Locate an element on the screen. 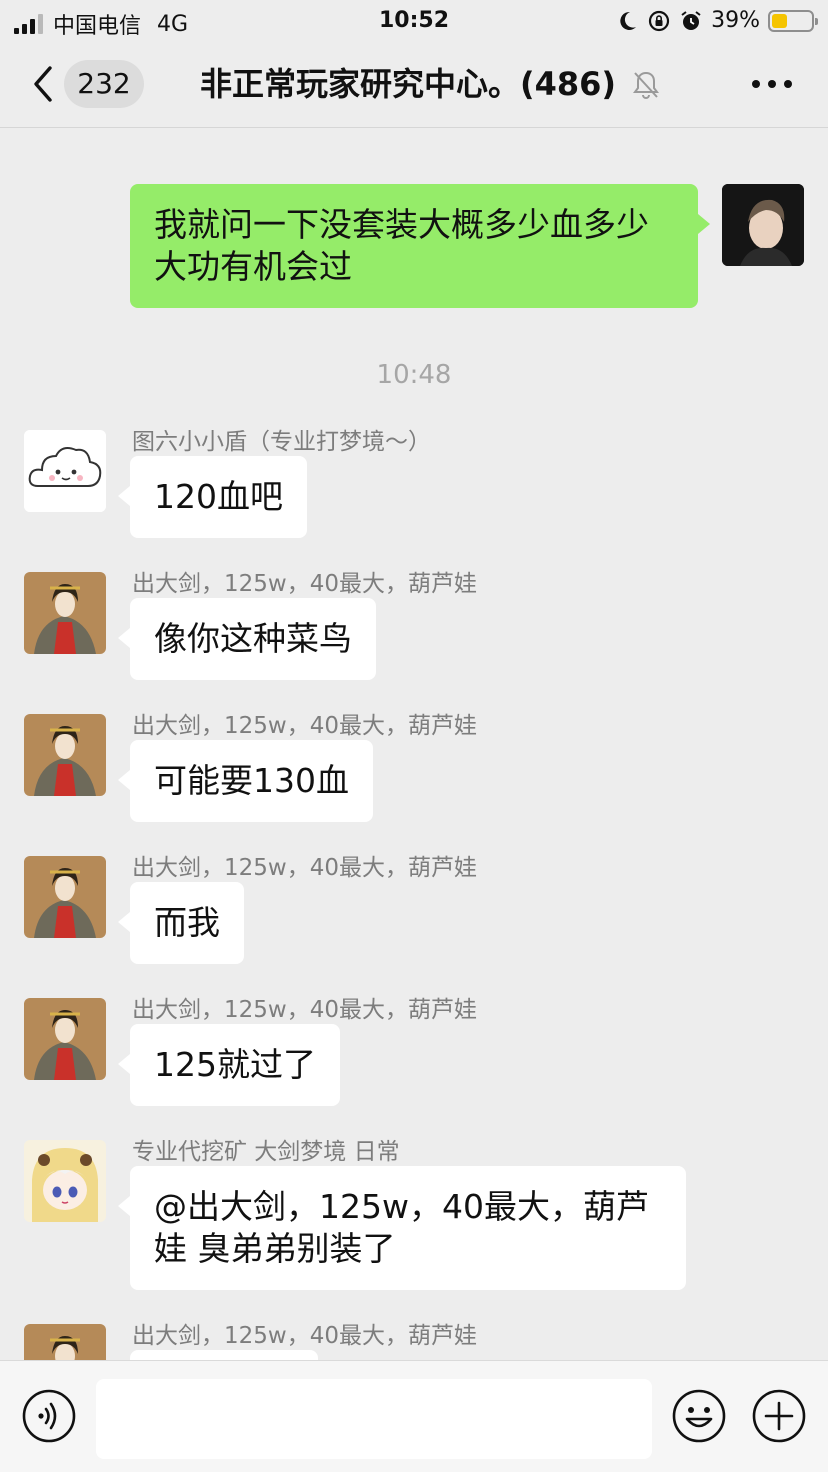  avatar-self is located at coordinates (763, 225).